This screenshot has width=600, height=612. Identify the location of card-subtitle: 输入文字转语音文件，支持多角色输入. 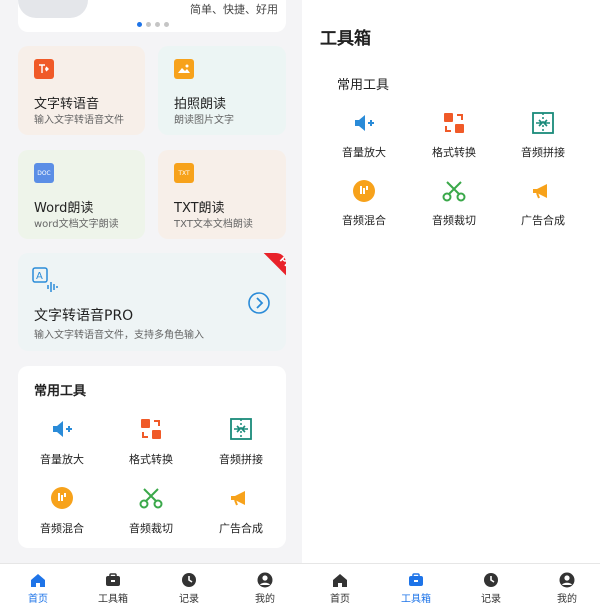
(119, 335).